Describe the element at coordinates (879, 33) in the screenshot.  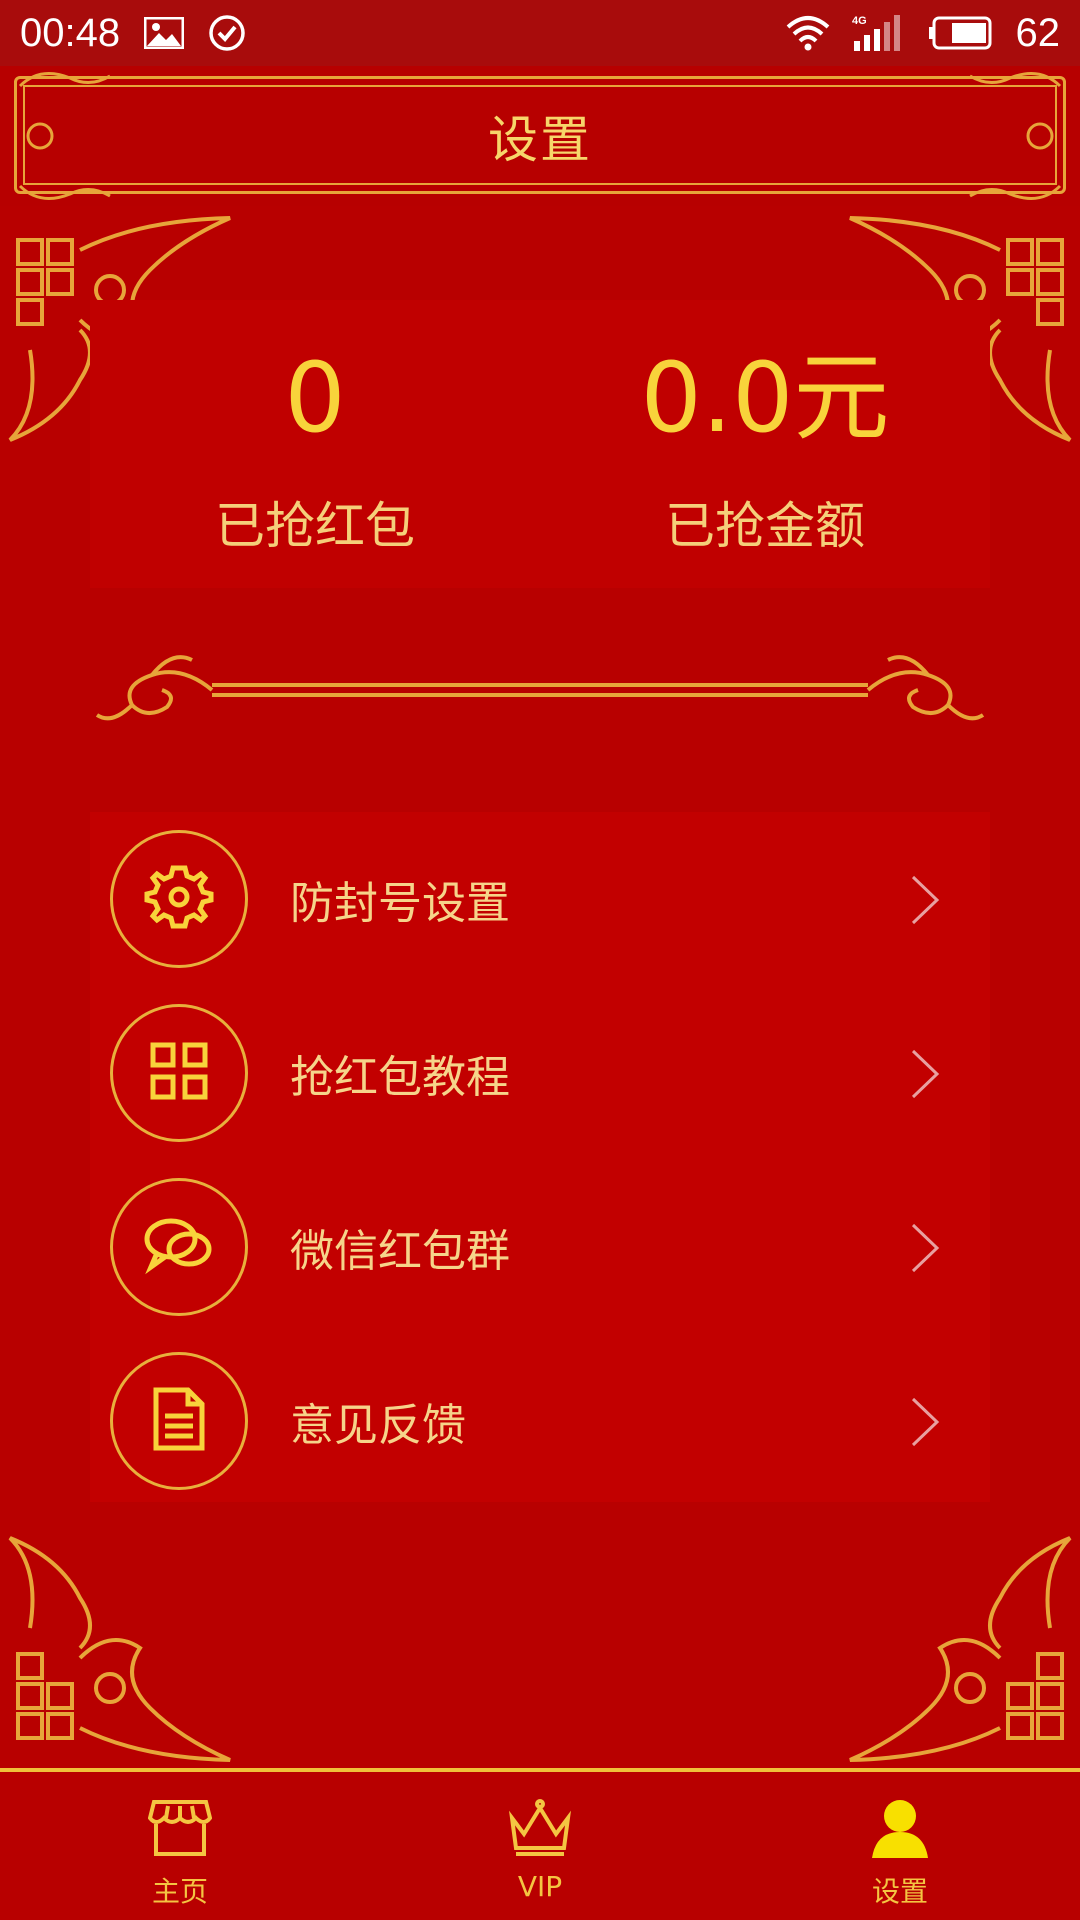
I see `cellular-signal-icon: 4G` at that location.